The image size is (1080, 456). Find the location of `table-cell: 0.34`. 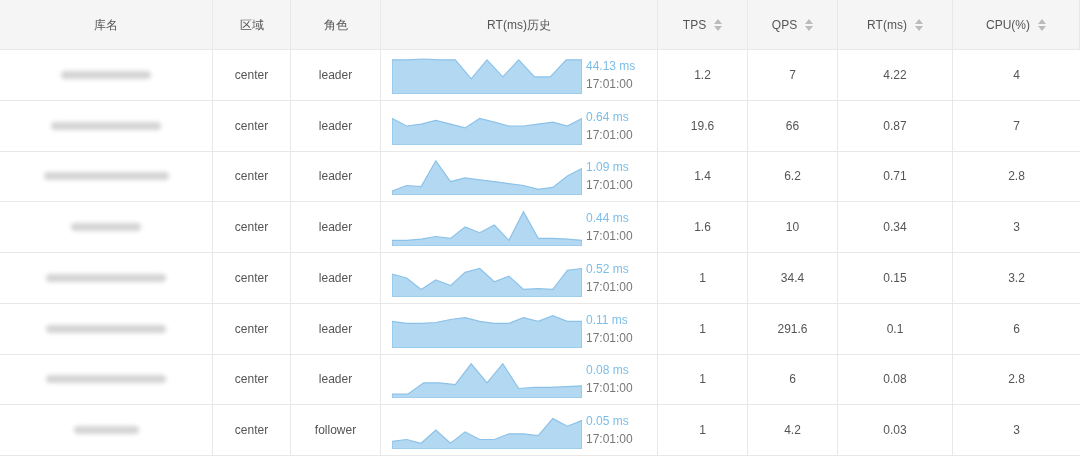

table-cell: 0.34 is located at coordinates (895, 227).